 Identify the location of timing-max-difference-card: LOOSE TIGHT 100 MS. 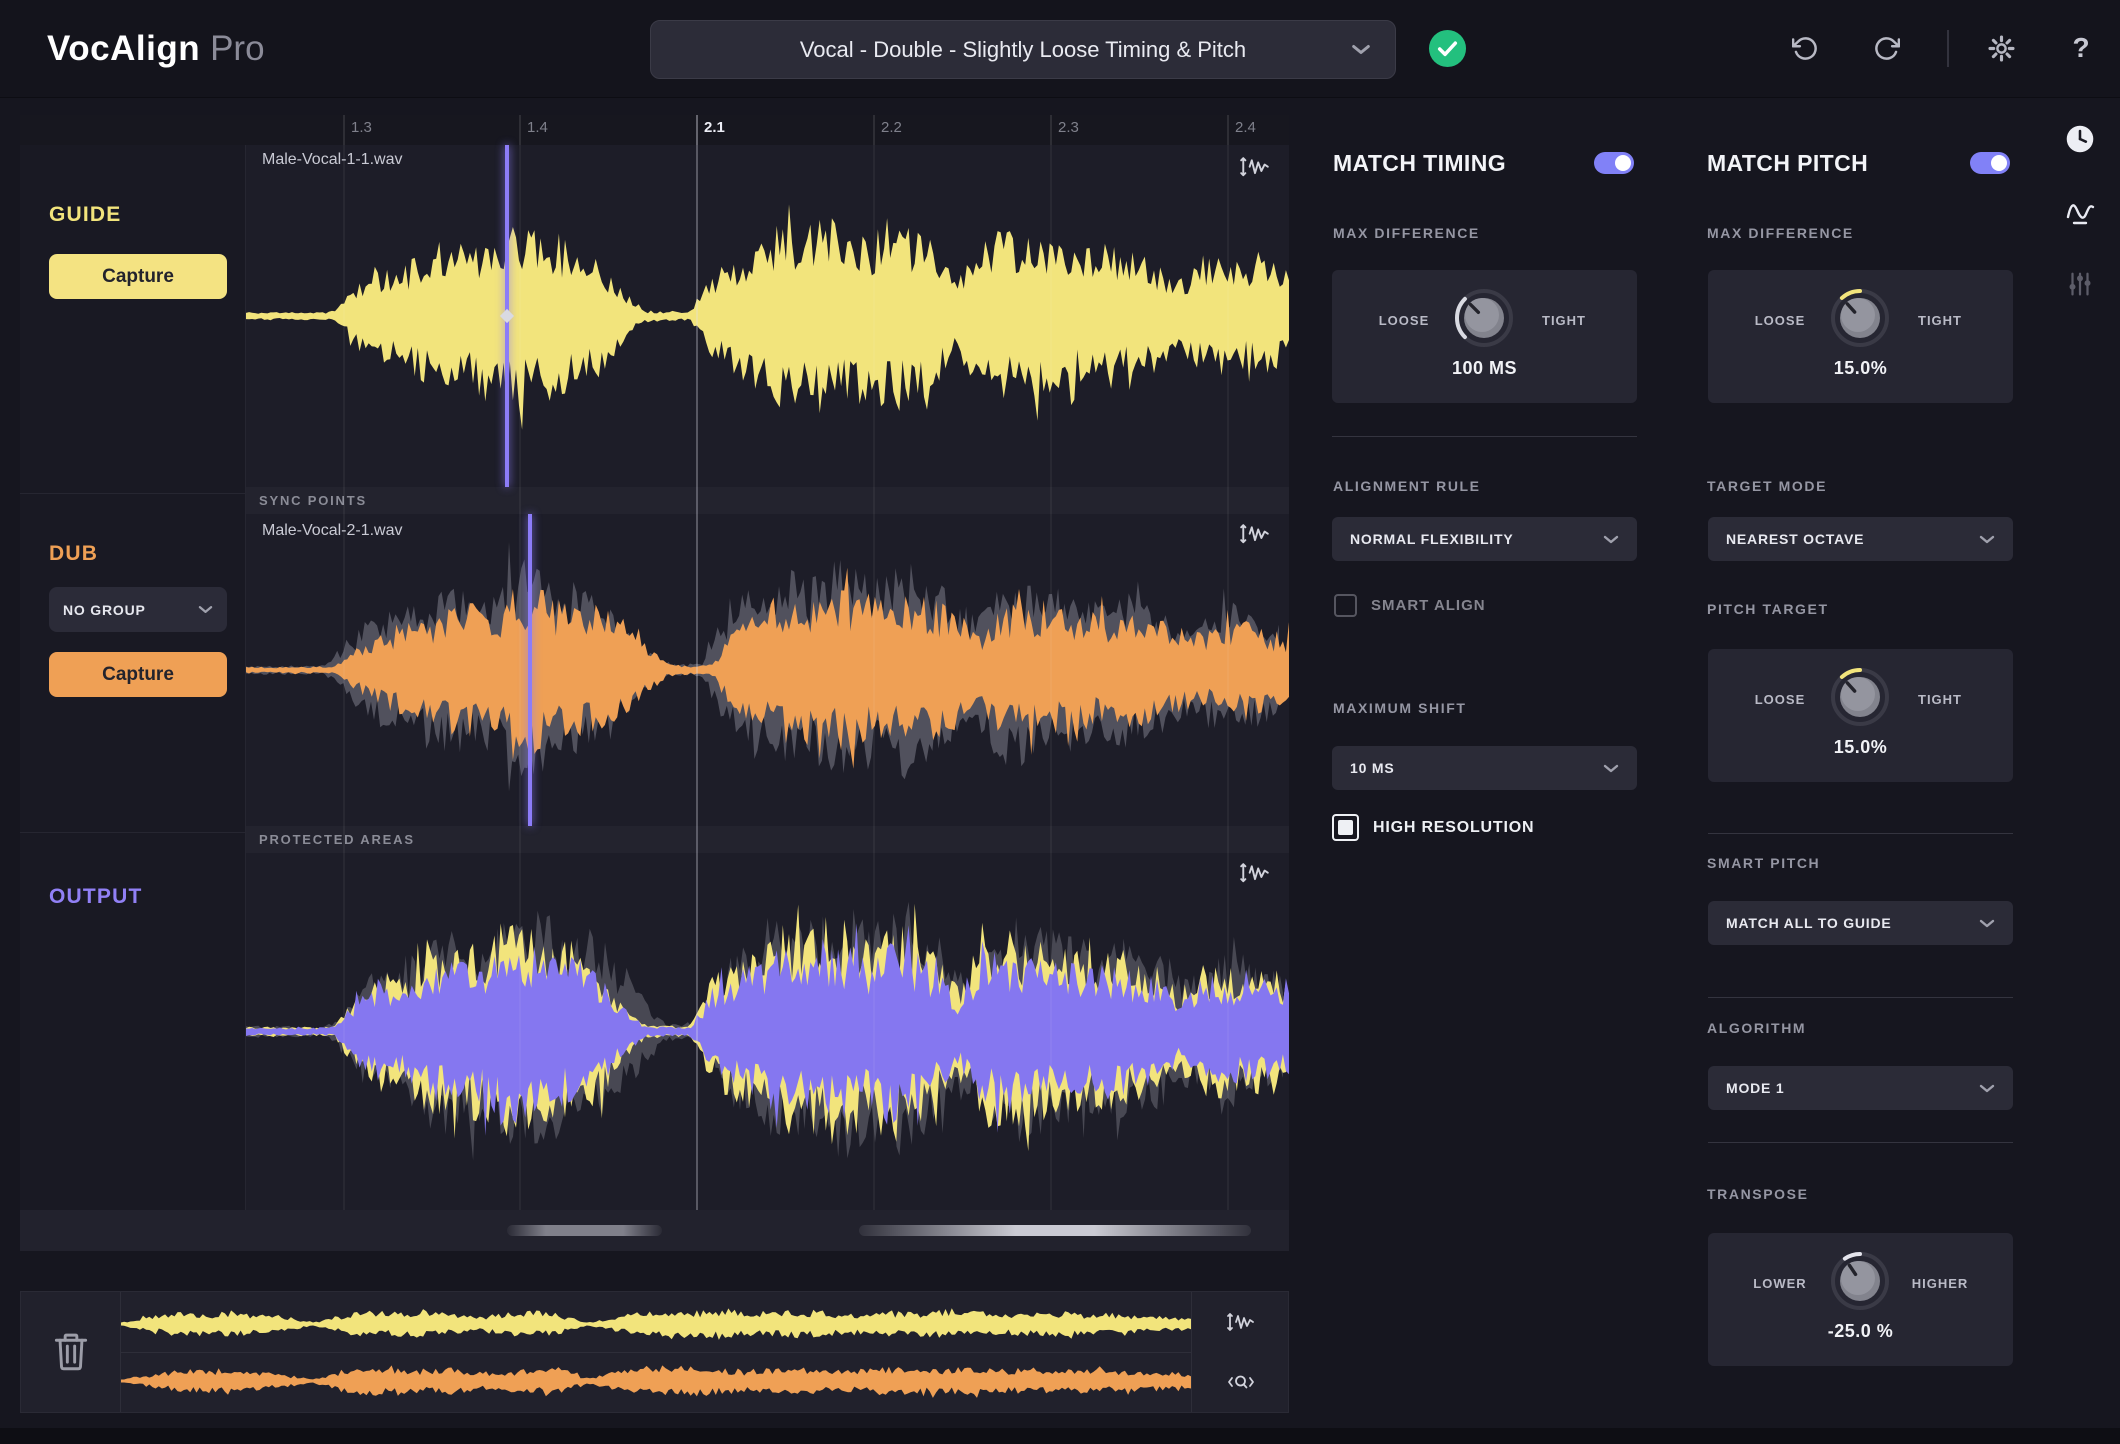
(1484, 336).